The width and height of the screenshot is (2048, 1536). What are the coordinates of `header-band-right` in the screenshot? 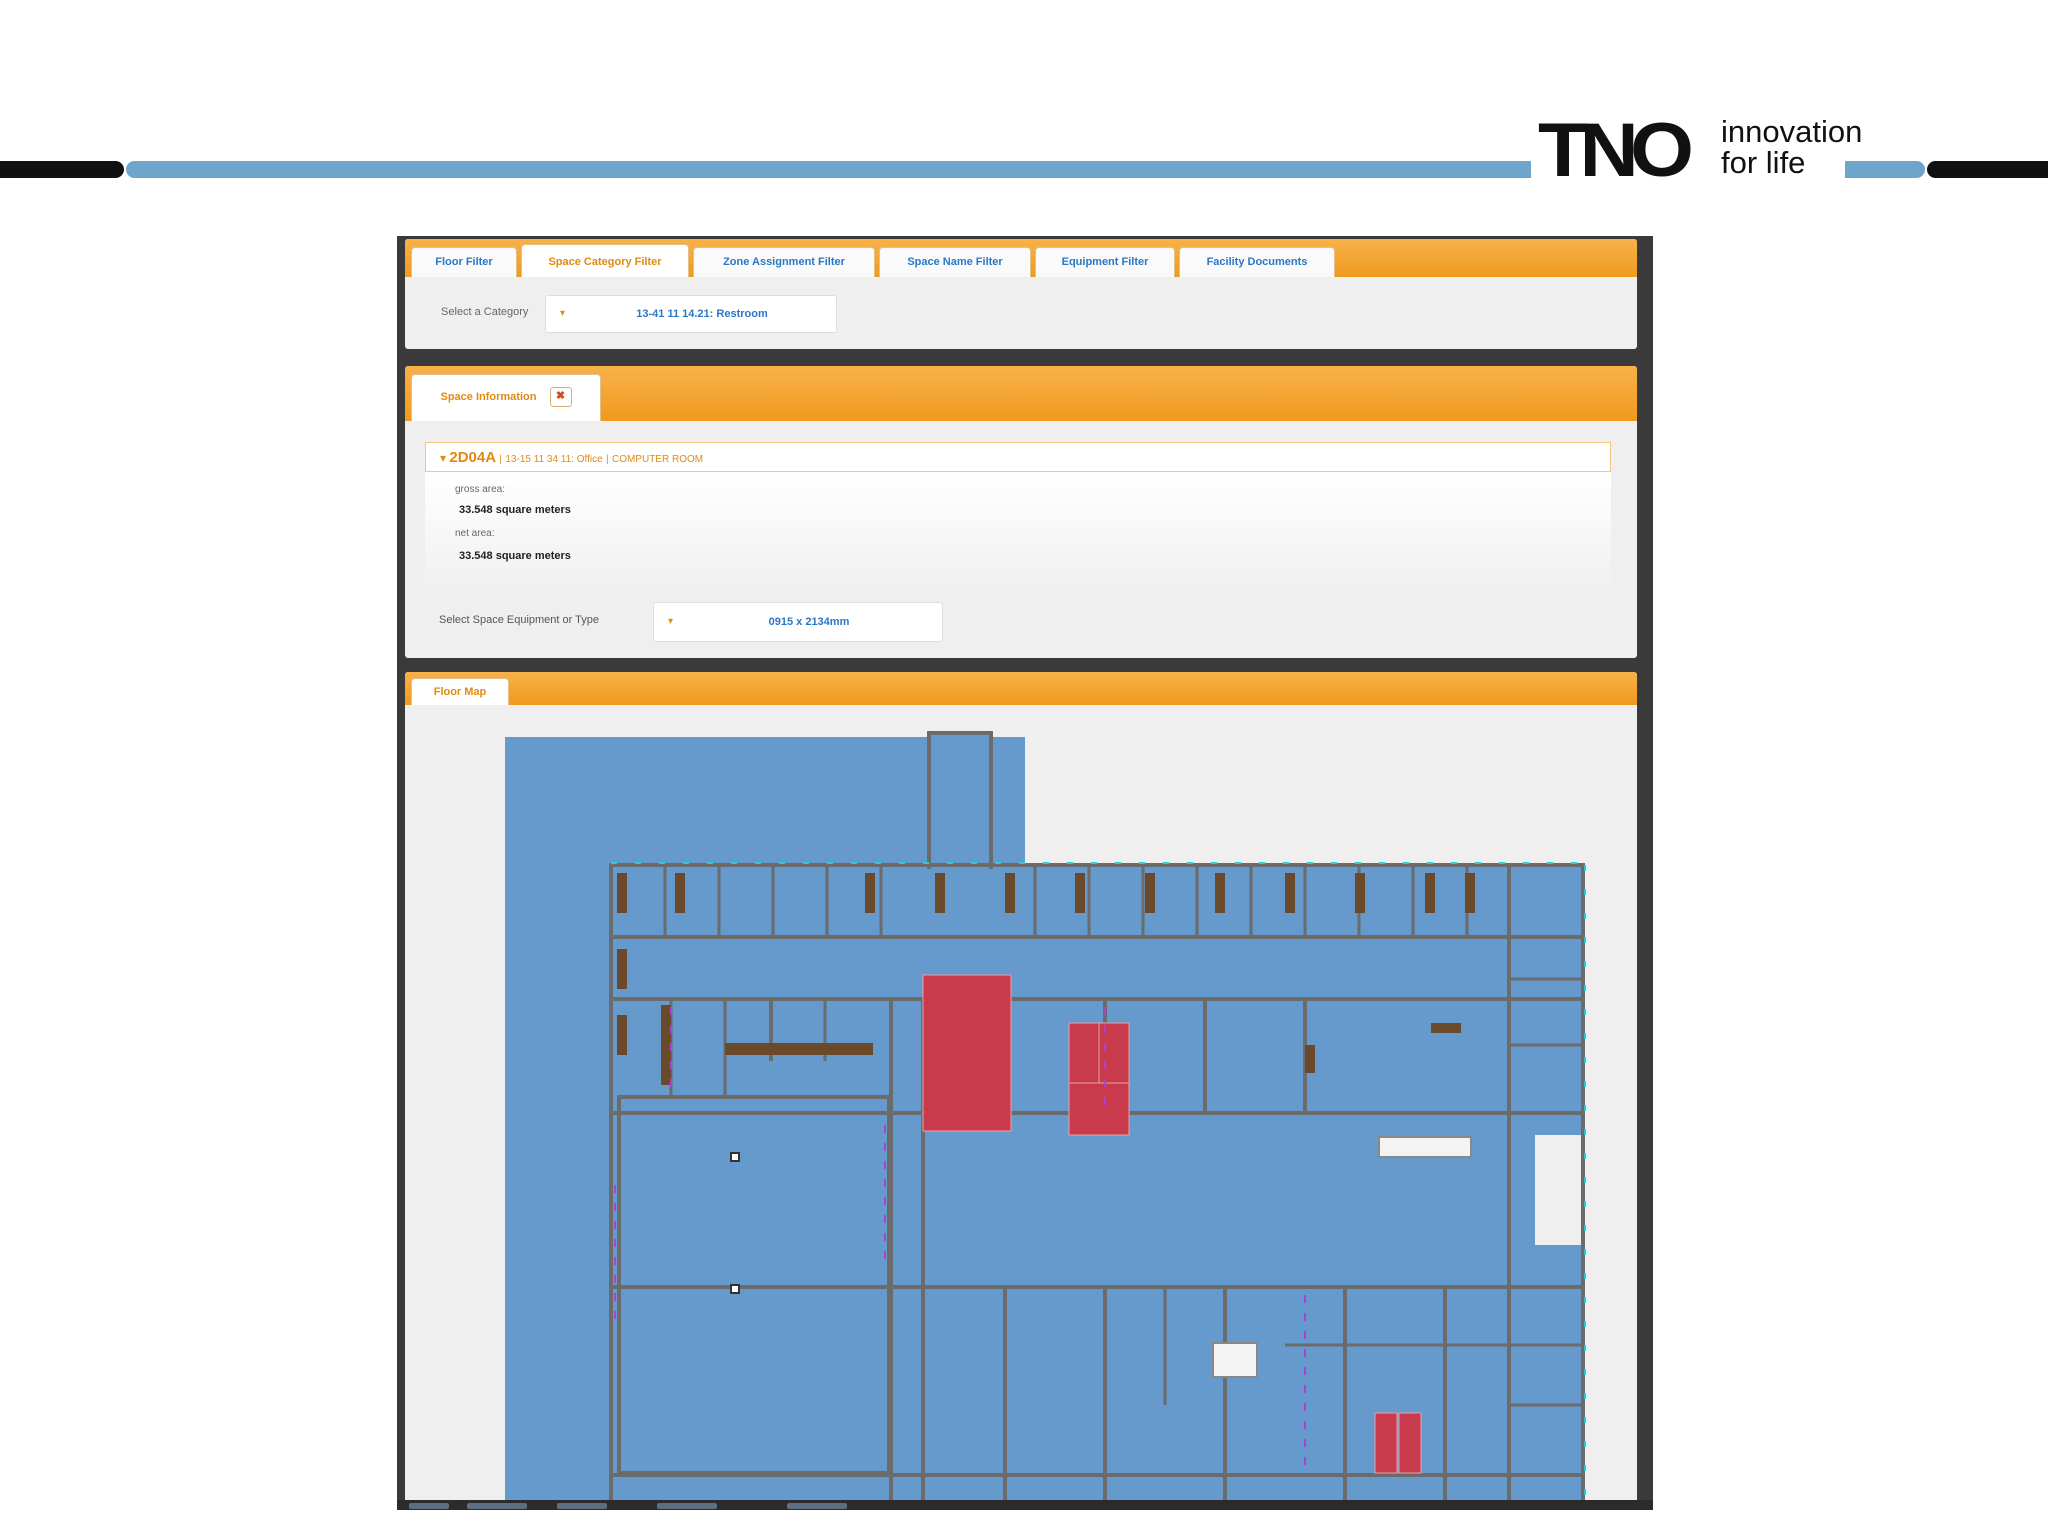 It's located at (1987, 169).